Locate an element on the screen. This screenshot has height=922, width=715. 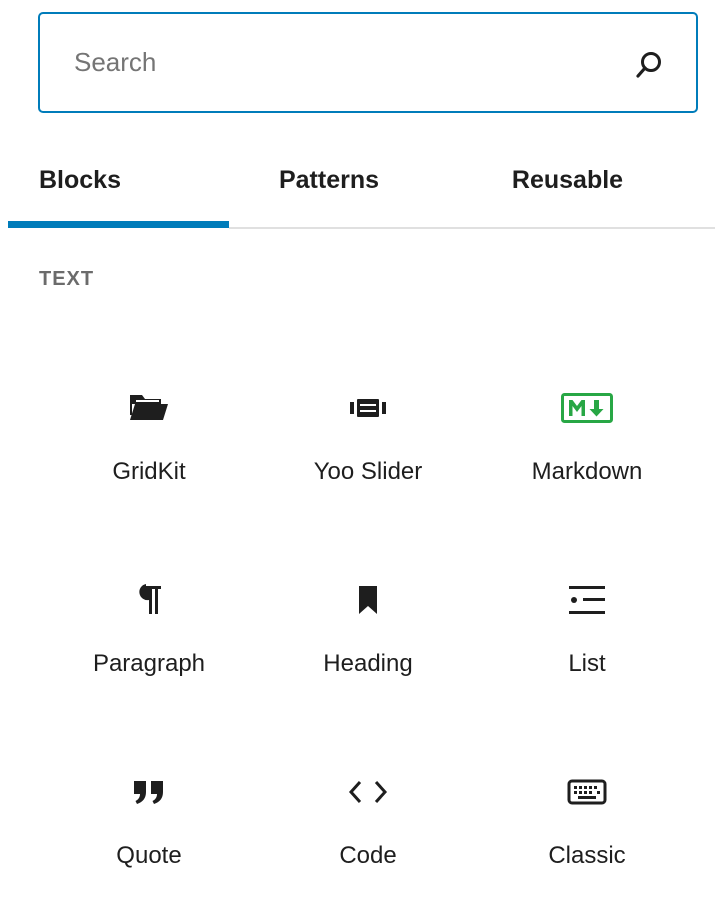
paragraph-icon is located at coordinates (149, 600).